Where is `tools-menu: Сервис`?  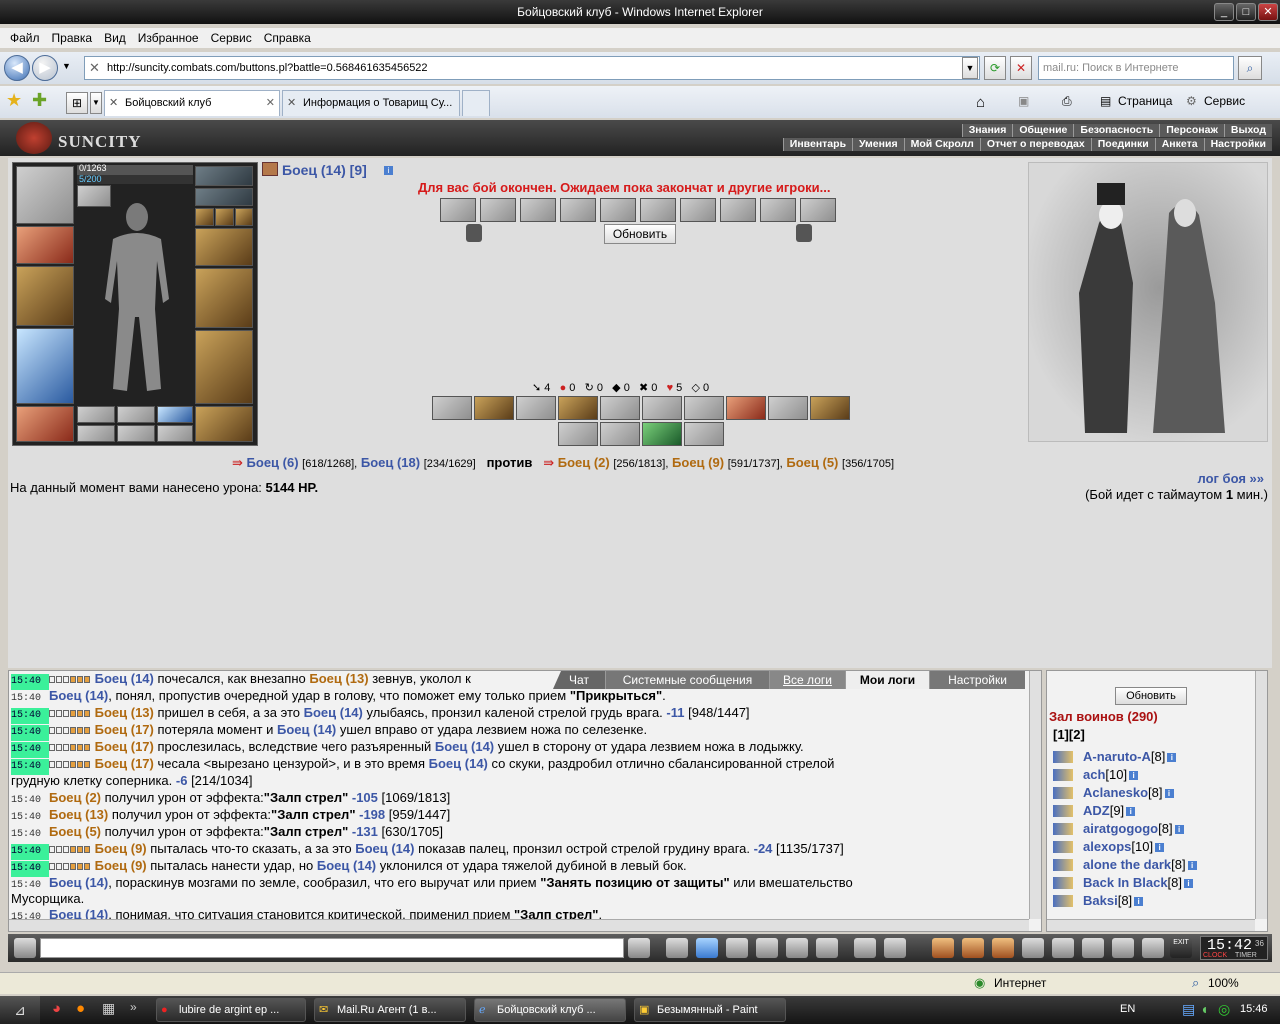
tools-menu: Сервис is located at coordinates (1224, 101).